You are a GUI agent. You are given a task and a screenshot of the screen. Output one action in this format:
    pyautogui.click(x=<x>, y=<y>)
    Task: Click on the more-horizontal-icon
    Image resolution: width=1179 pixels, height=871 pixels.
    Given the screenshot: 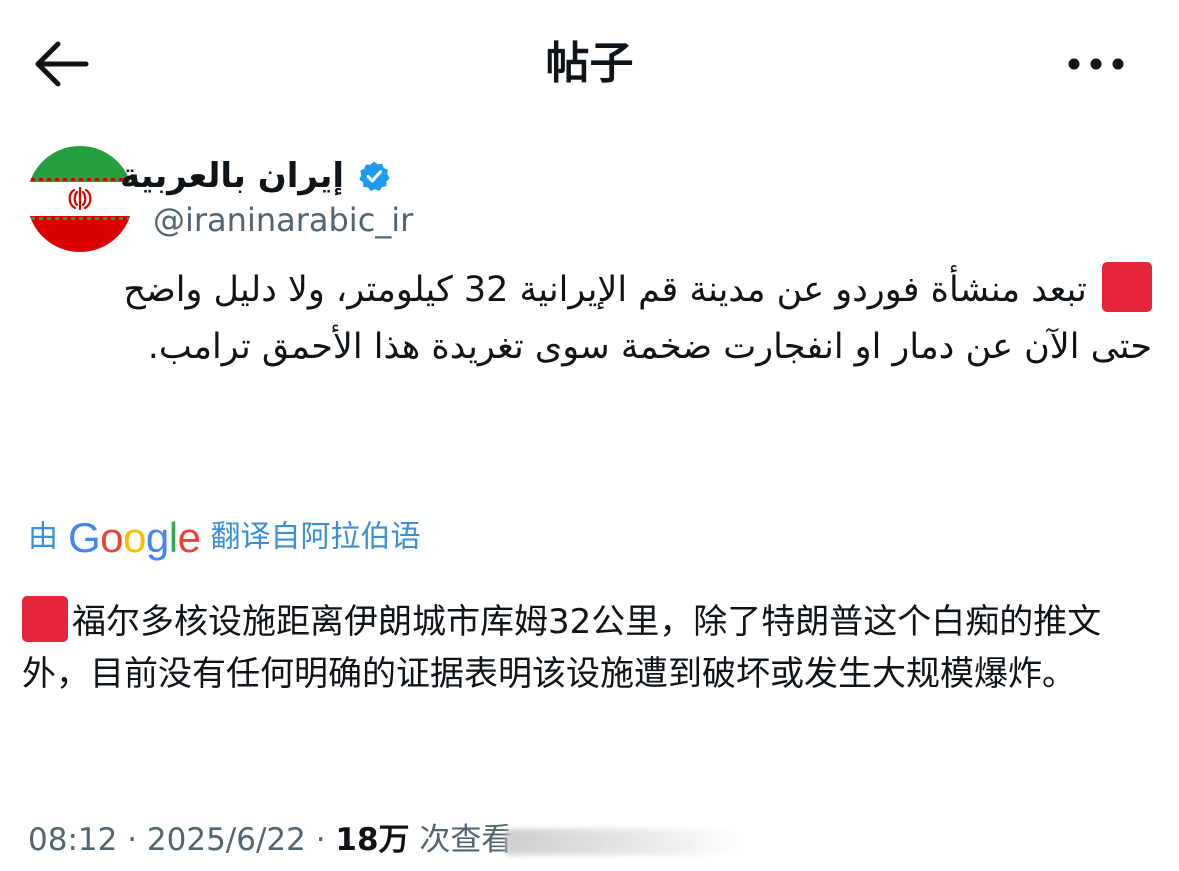 What is the action you would take?
    pyautogui.click(x=1096, y=64)
    